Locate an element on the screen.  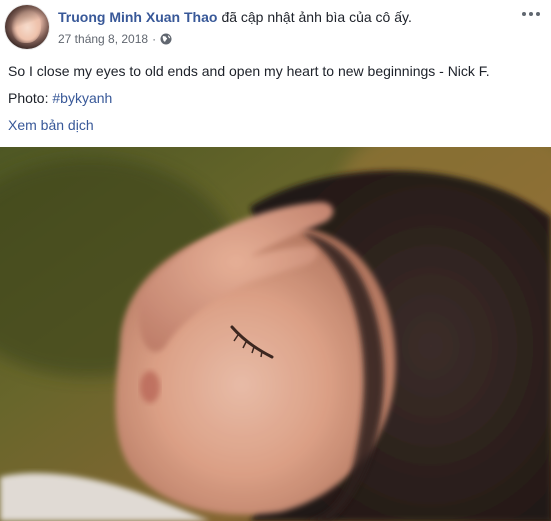
post-meta: 27 tháng 8, 2018 · is located at coordinates (115, 39).